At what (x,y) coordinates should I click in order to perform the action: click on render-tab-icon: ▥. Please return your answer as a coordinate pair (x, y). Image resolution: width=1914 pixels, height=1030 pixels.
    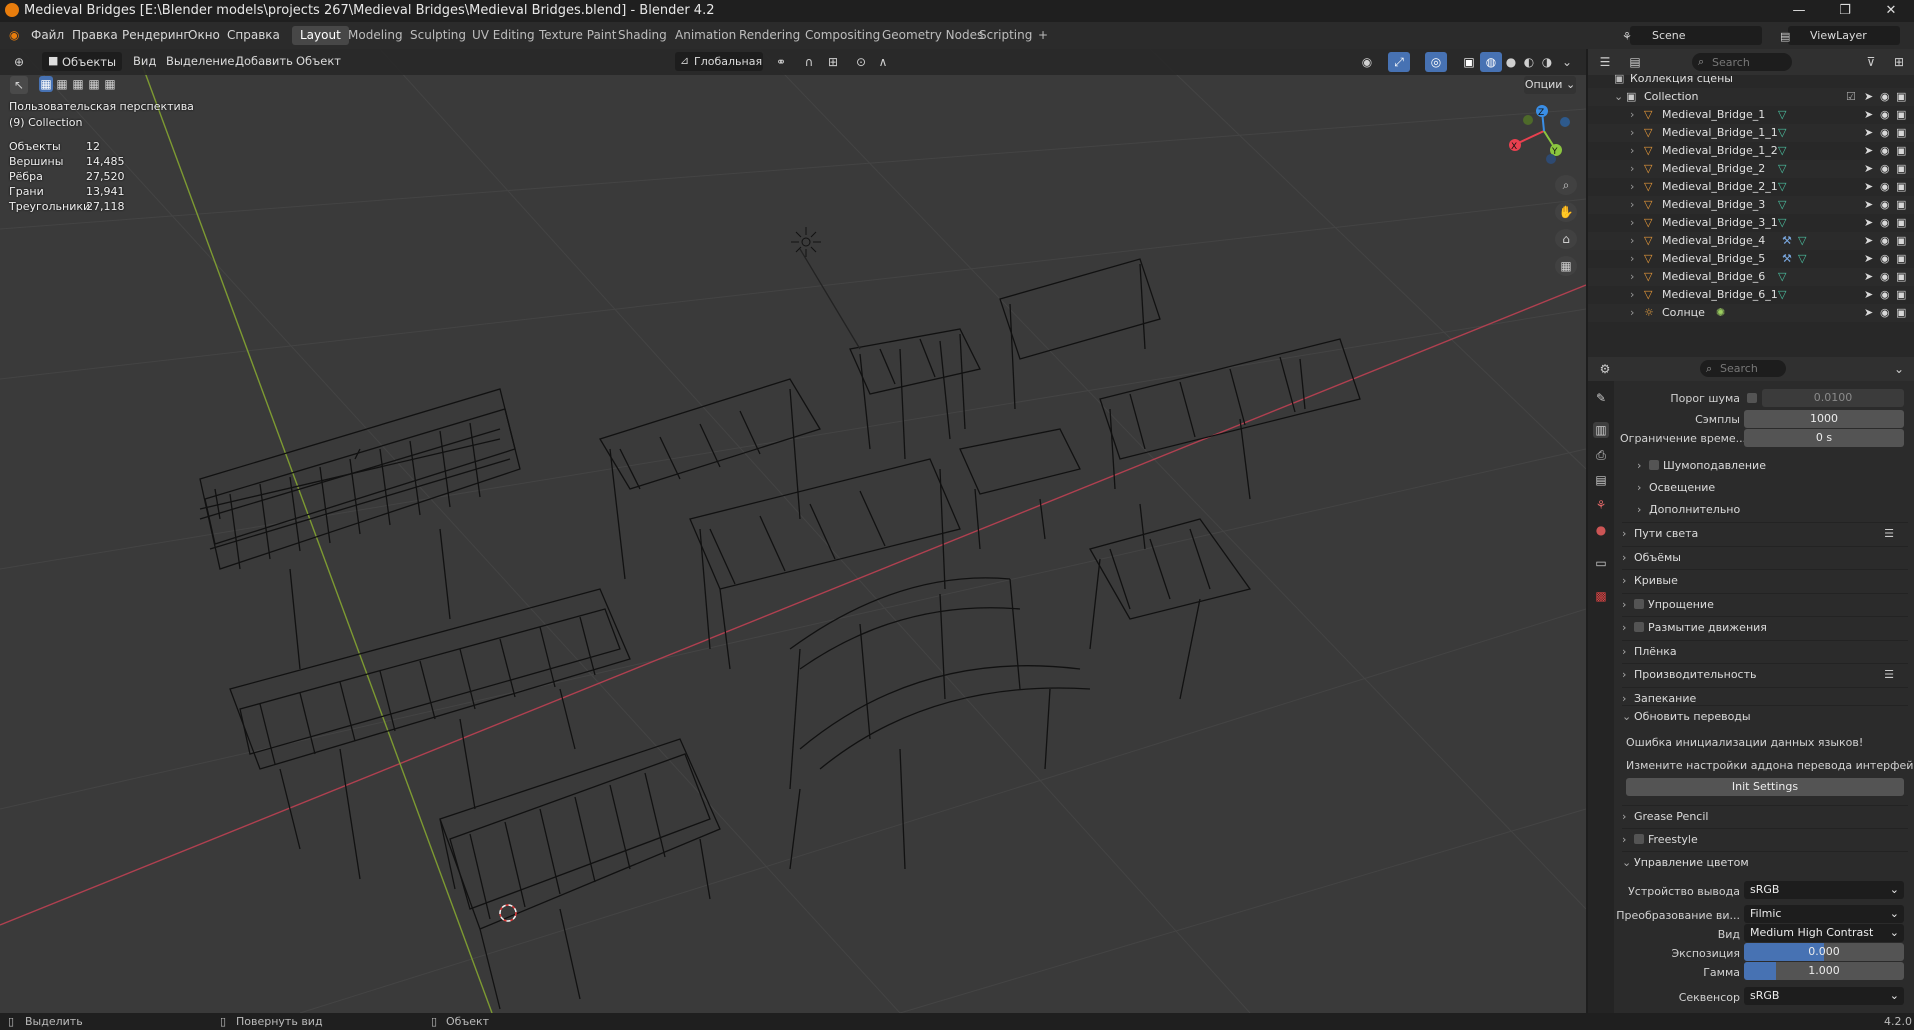
    Looking at the image, I should click on (1601, 430).